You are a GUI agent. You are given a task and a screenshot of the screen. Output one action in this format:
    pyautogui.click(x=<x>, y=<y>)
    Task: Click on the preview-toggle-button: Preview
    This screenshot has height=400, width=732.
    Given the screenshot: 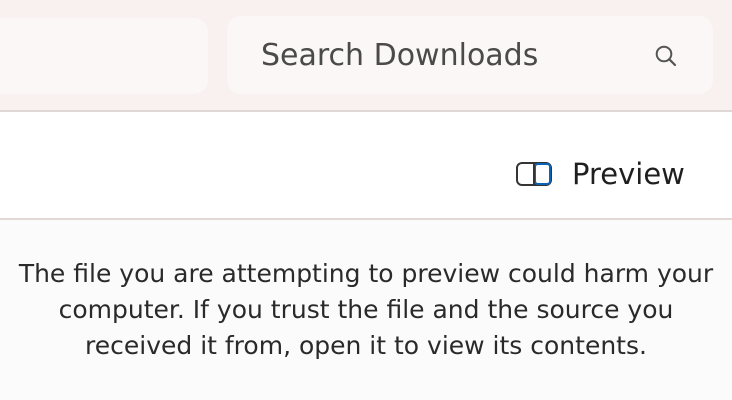 What is the action you would take?
    pyautogui.click(x=599, y=174)
    